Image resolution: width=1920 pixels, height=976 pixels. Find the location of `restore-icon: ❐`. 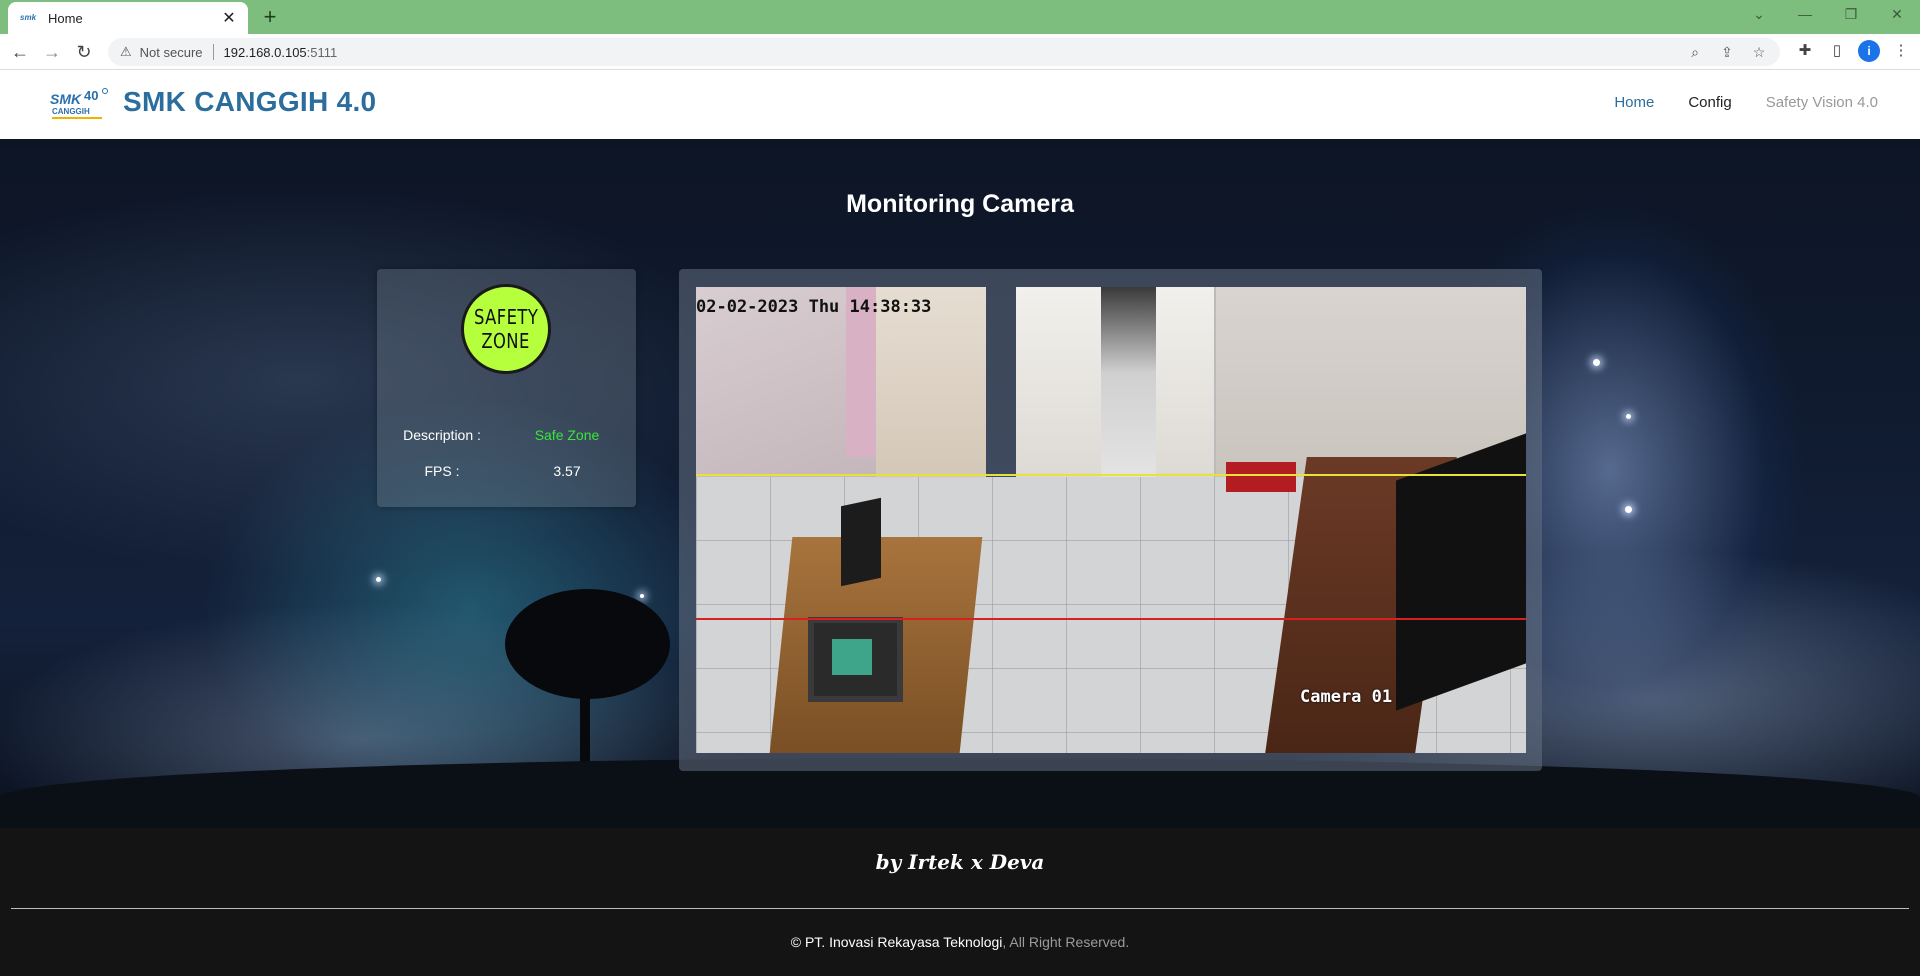

restore-icon: ❐ is located at coordinates (1851, 15).